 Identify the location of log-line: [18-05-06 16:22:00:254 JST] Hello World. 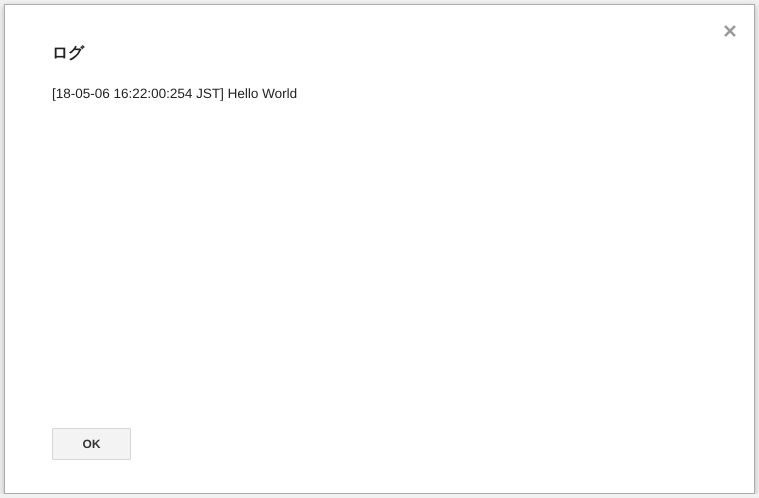
(175, 94).